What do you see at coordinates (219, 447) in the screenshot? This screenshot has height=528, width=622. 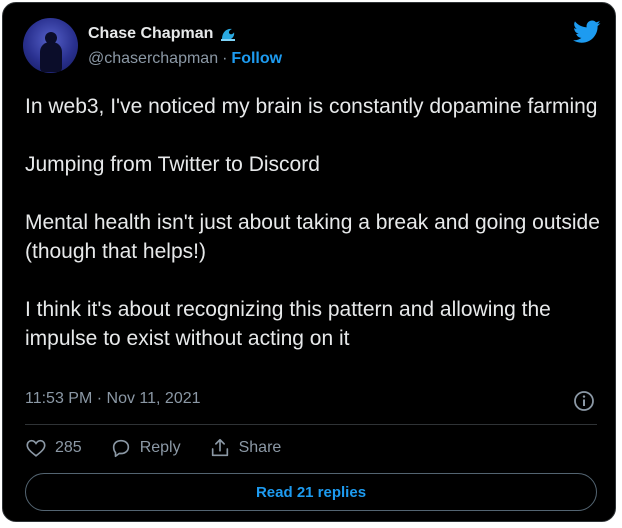 I see `share-icon` at bounding box center [219, 447].